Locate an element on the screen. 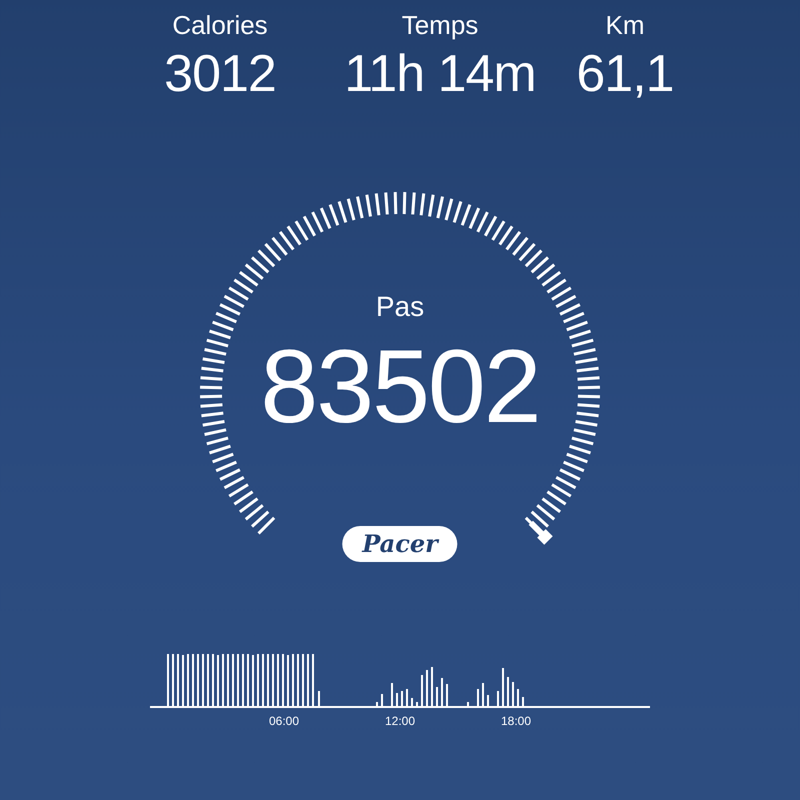 This screenshot has width=800, height=800. steps-label: Pas is located at coordinates (400, 306).